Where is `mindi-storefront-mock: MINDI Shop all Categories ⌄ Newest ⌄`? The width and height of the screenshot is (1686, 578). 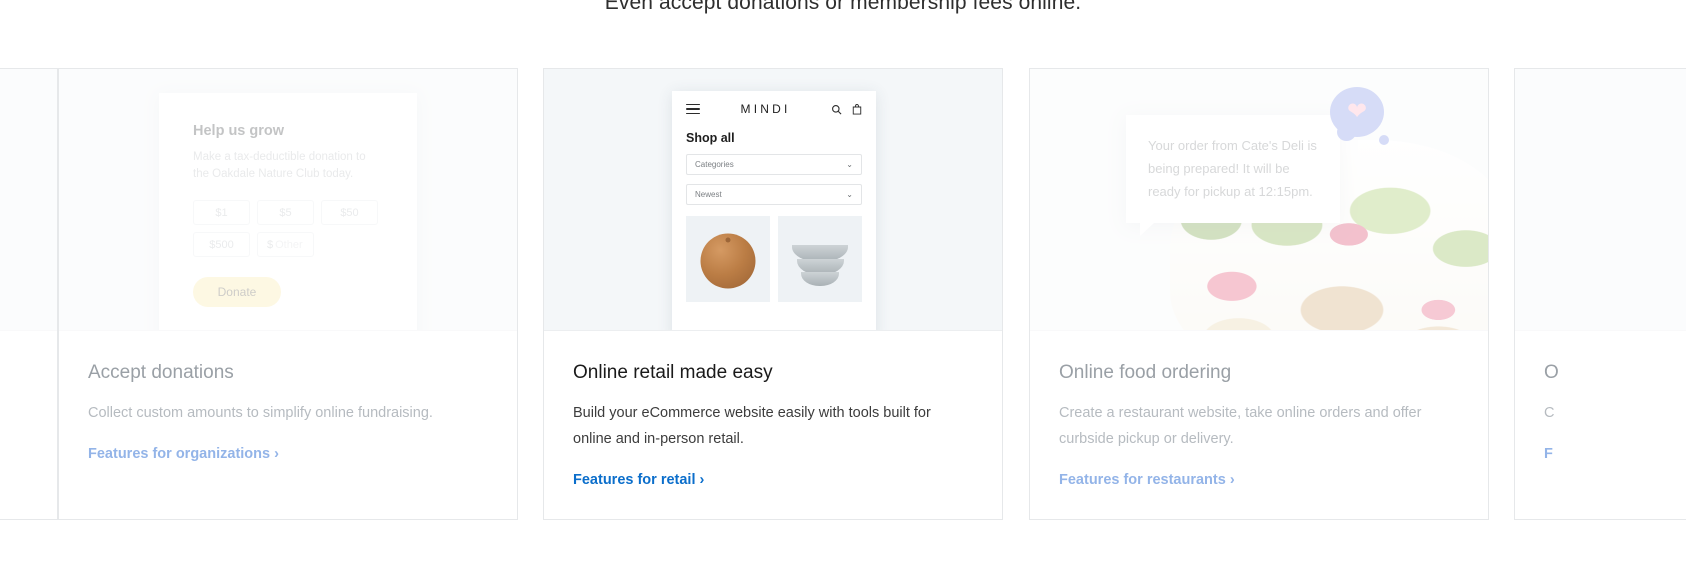
mindi-storefront-mock: MINDI Shop all Categories ⌄ Newest ⌄ is located at coordinates (774, 210).